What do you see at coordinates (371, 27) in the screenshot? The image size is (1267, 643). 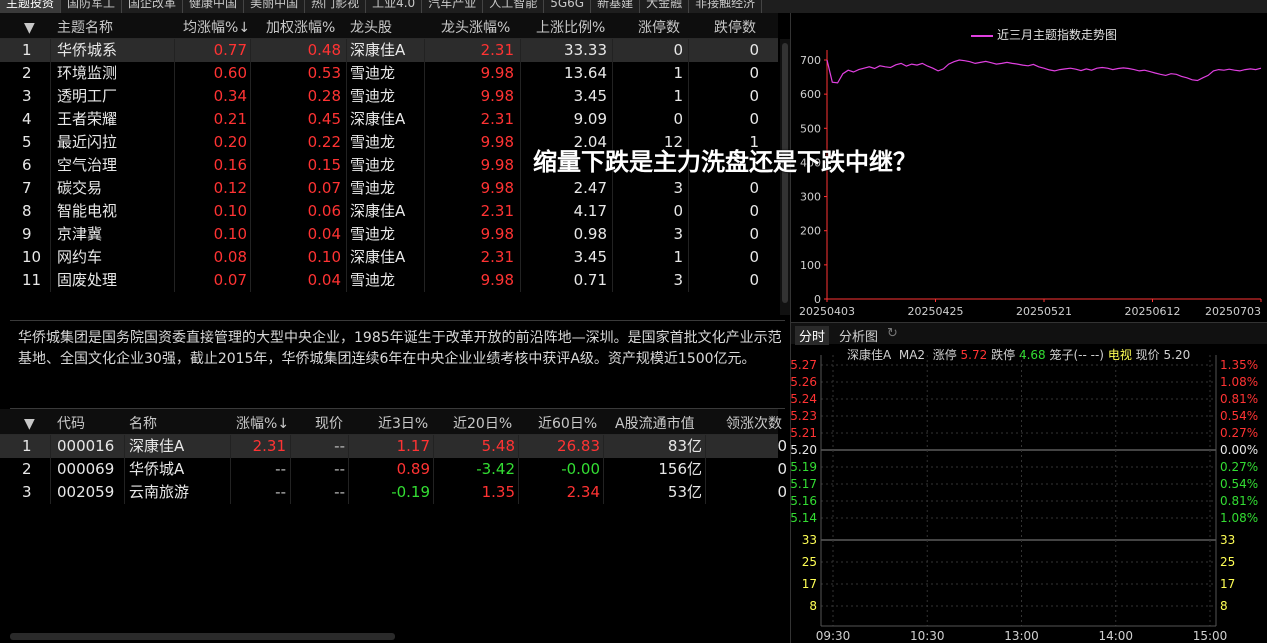 I see `col-leader: 龙头股` at bounding box center [371, 27].